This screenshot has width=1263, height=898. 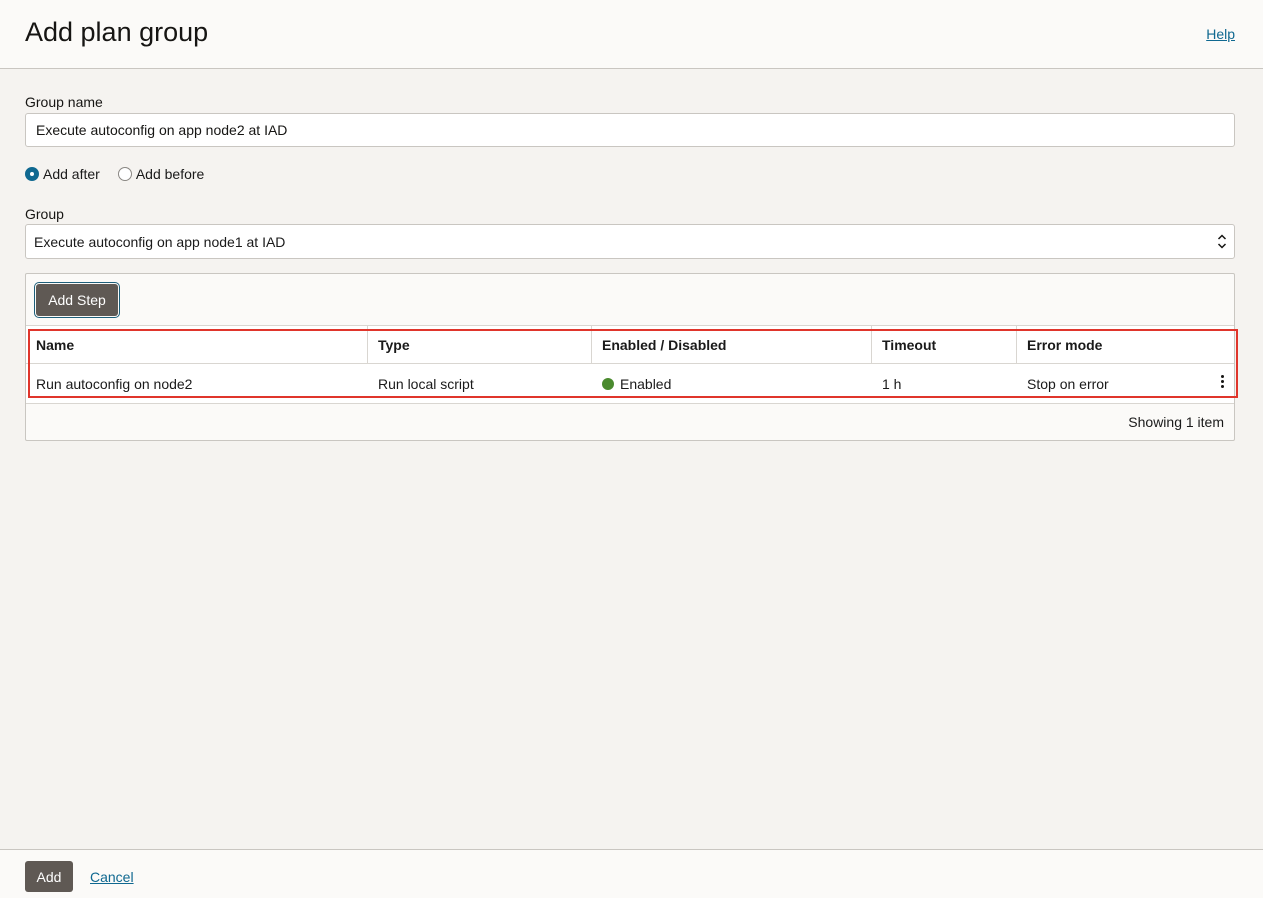 What do you see at coordinates (77, 300) in the screenshot?
I see `add-step-button: Add Step` at bounding box center [77, 300].